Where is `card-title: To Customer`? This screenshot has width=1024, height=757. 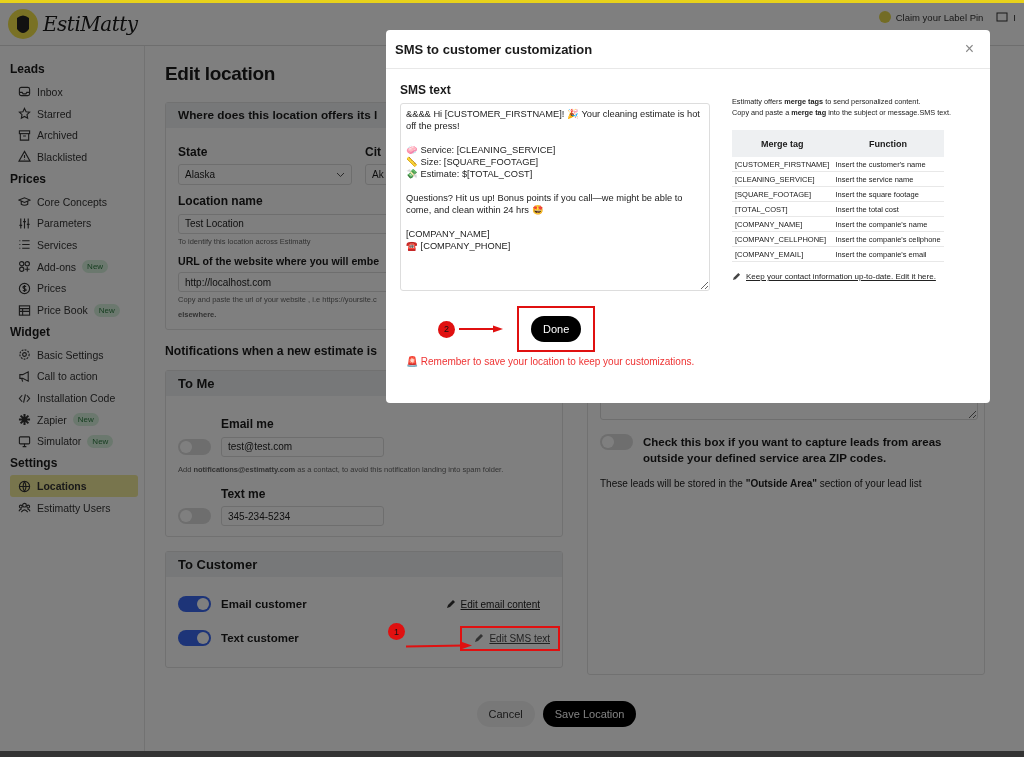
card-title: To Customer is located at coordinates (218, 564).